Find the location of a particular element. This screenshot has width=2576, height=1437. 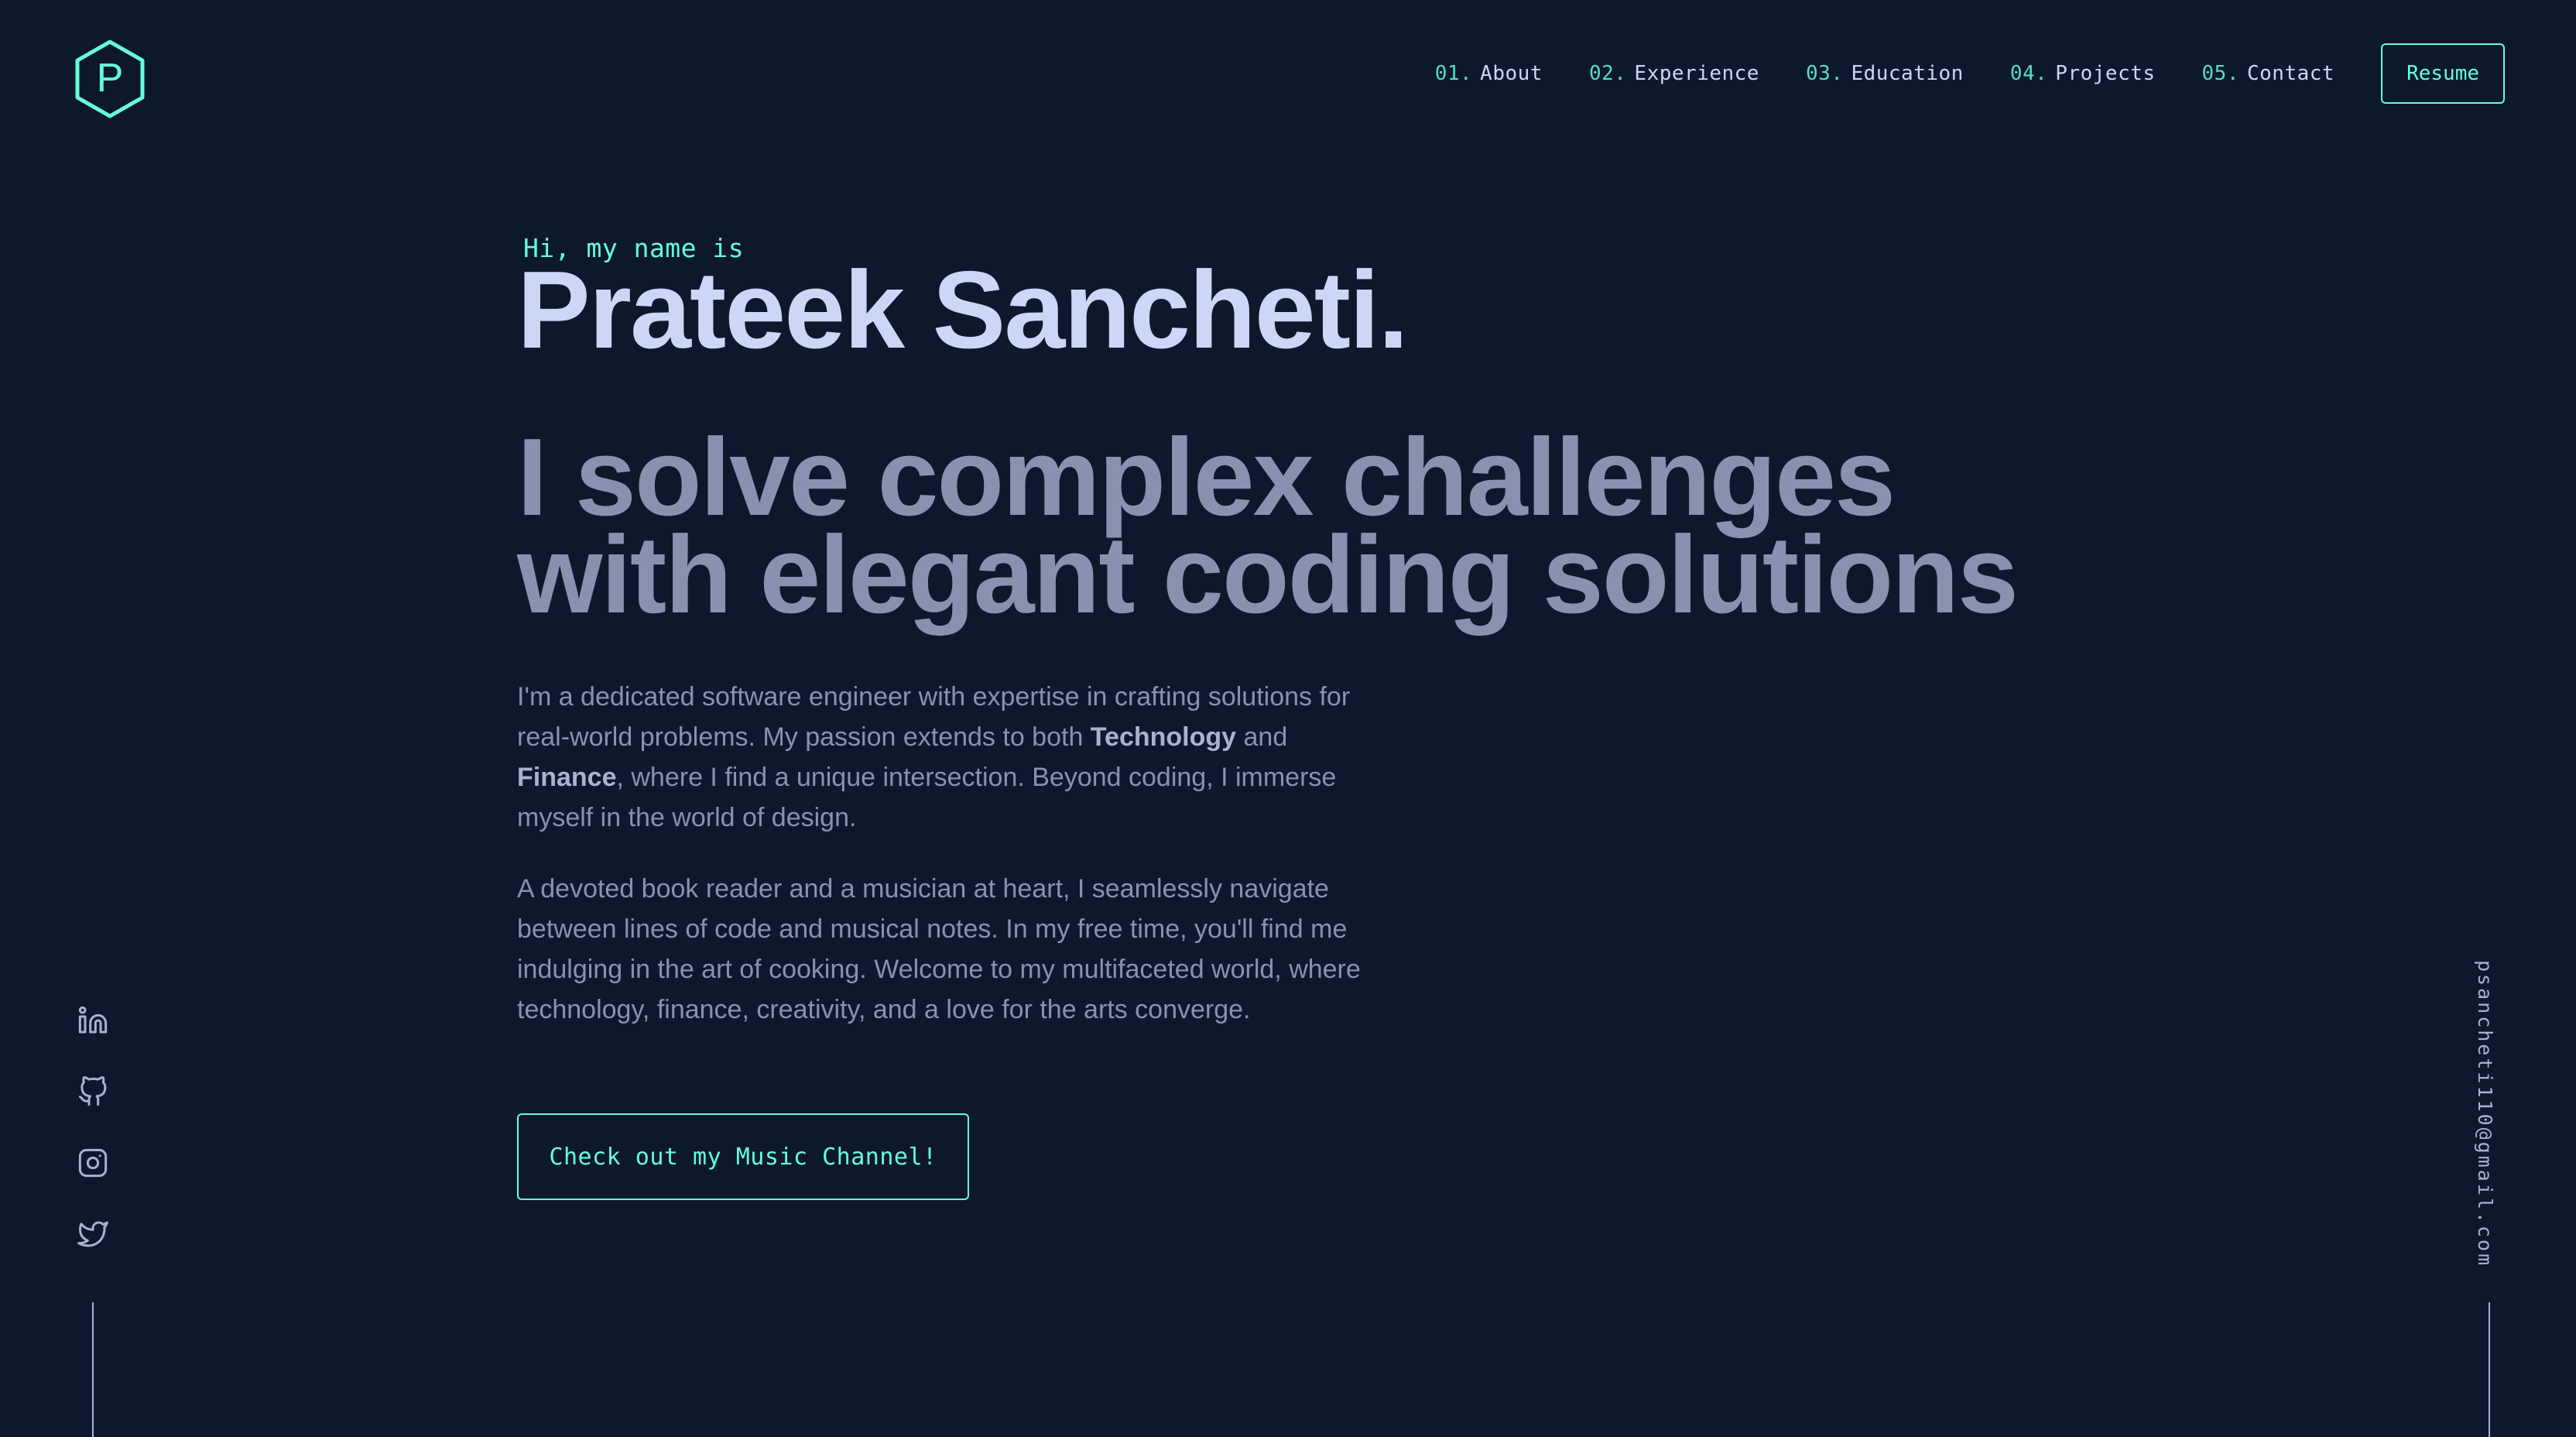

nav-item-about: 01. About is located at coordinates (1489, 73).